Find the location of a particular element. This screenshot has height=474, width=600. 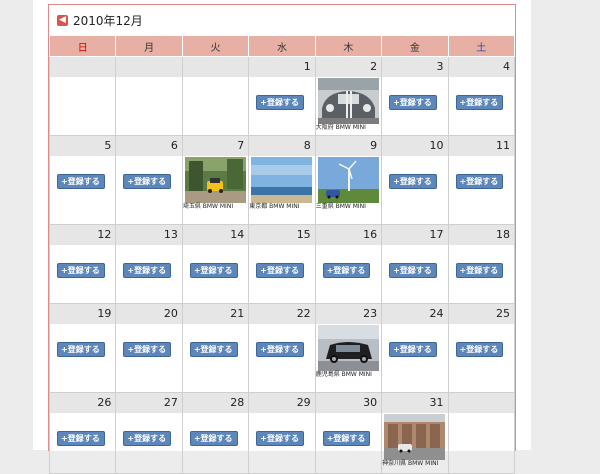

day-number: 2 is located at coordinates (348, 67).